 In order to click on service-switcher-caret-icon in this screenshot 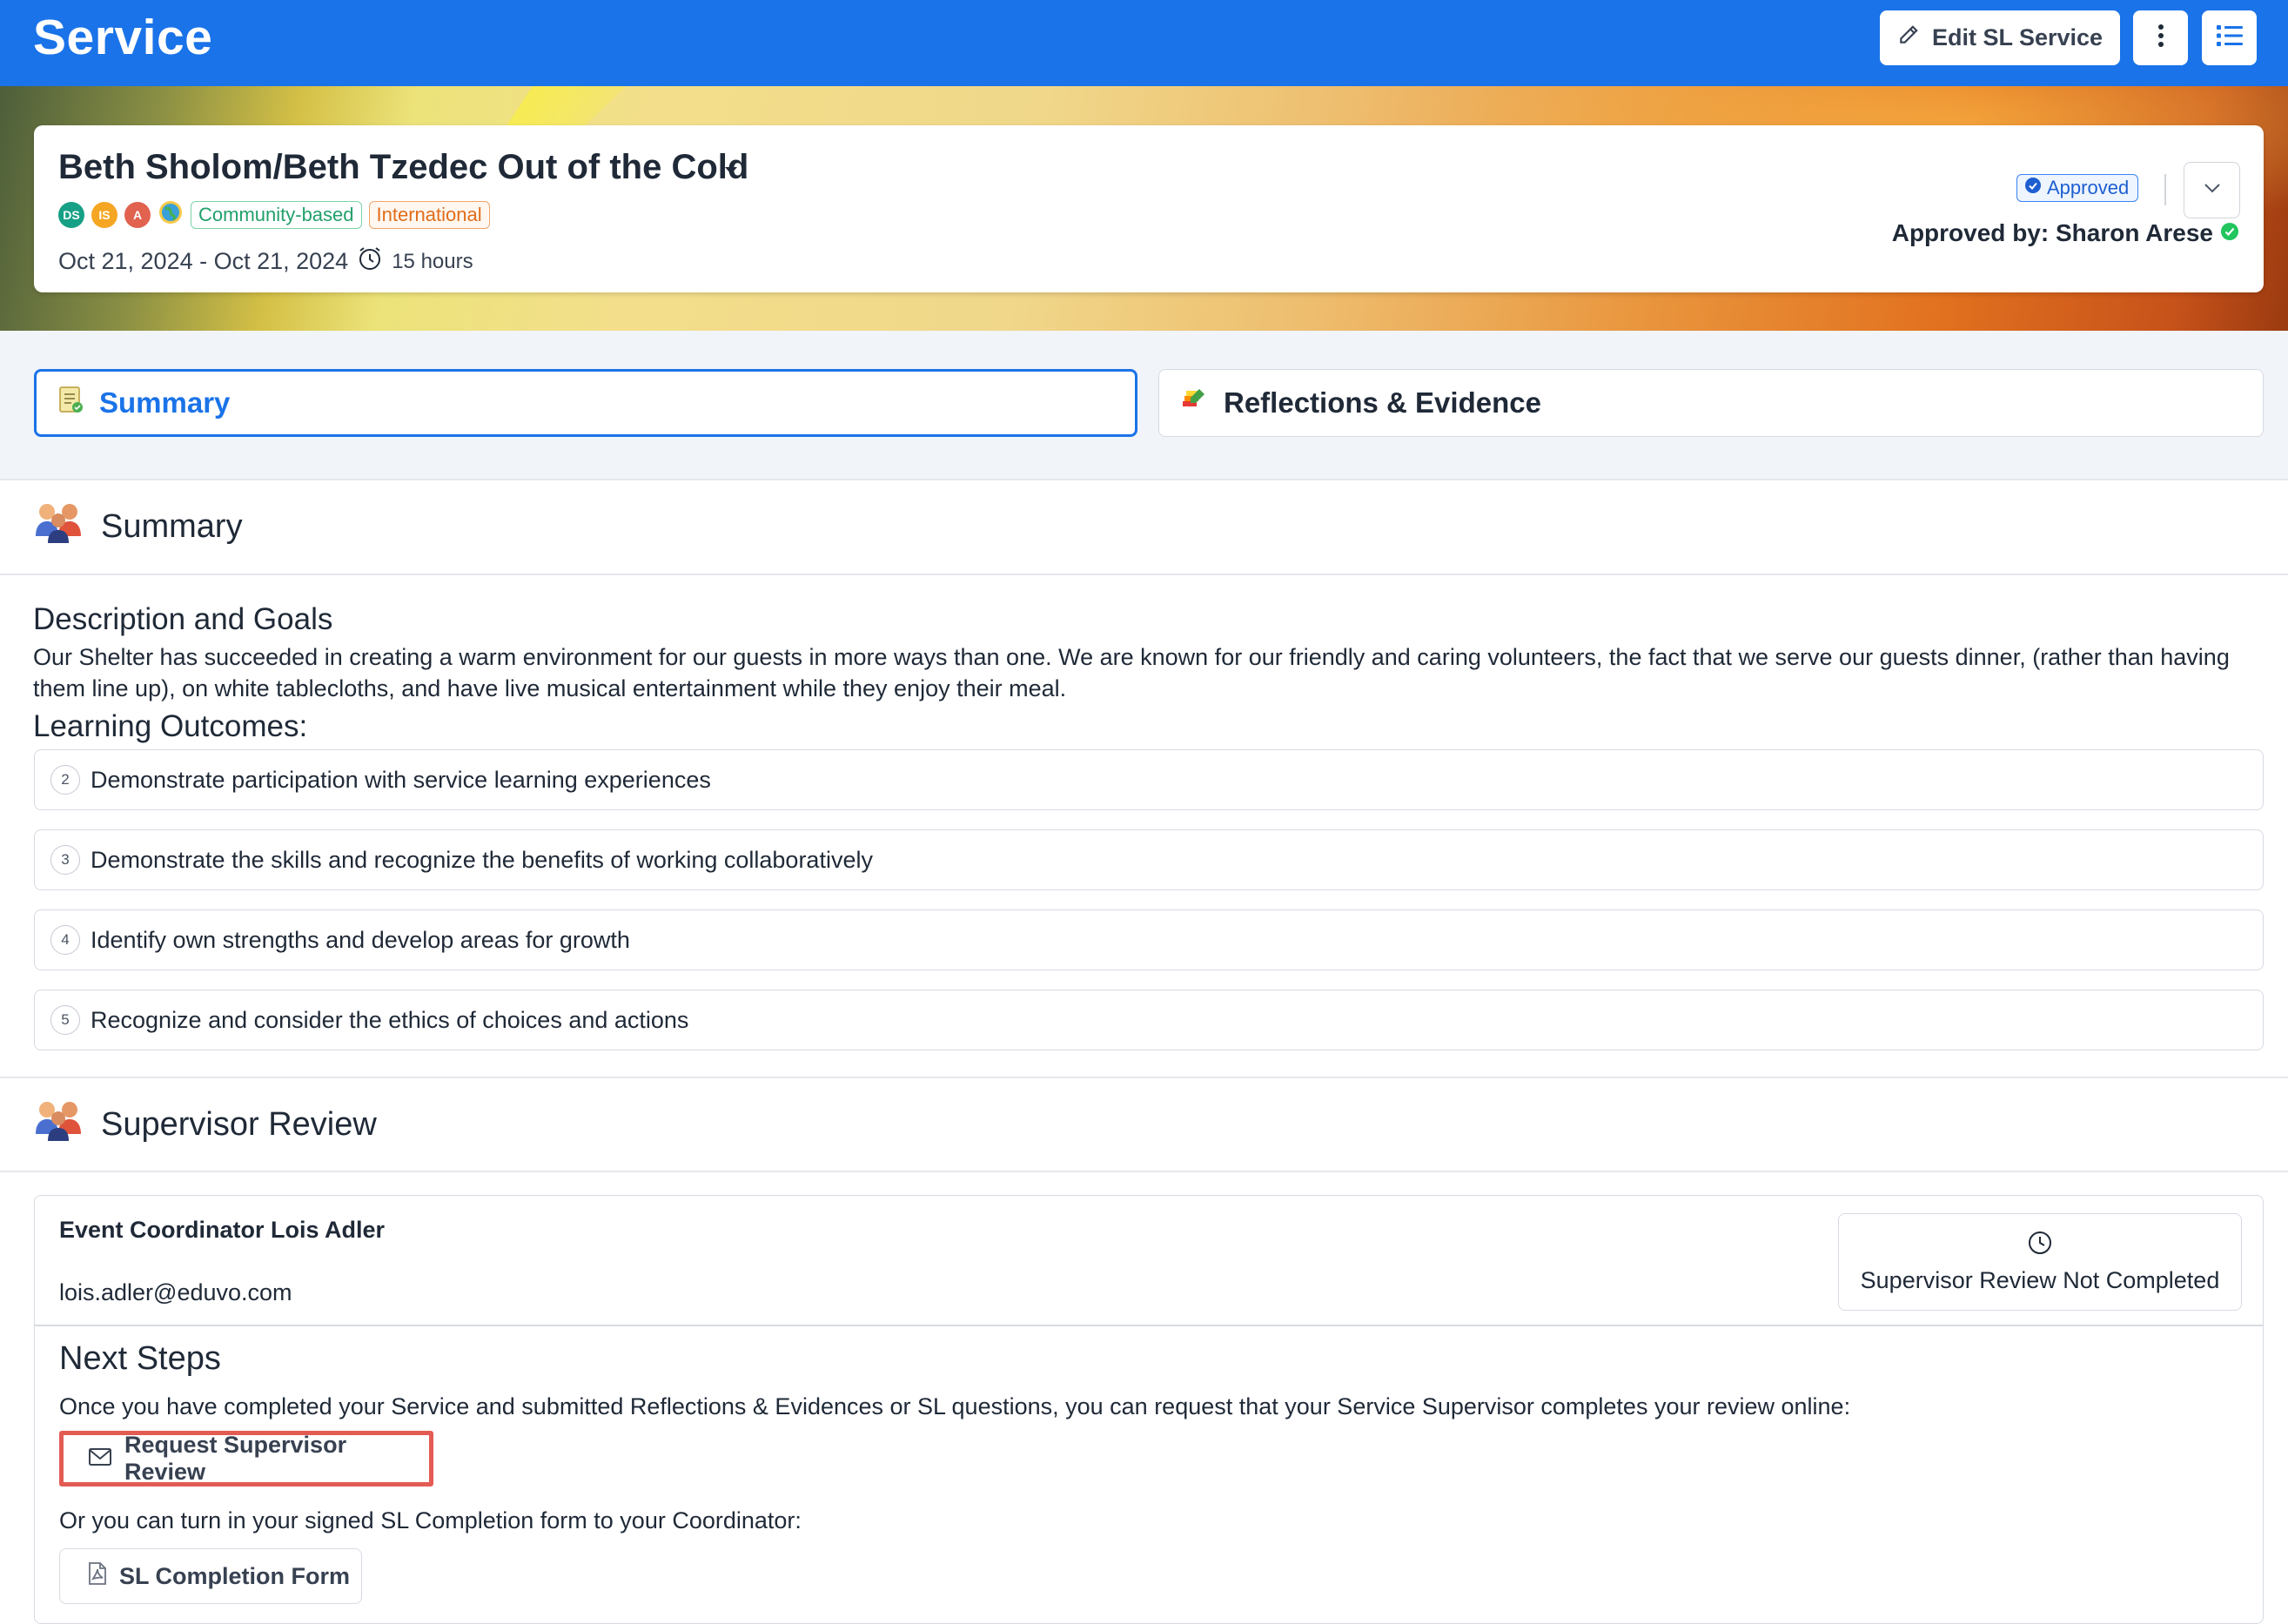, I will do `click(731, 170)`.